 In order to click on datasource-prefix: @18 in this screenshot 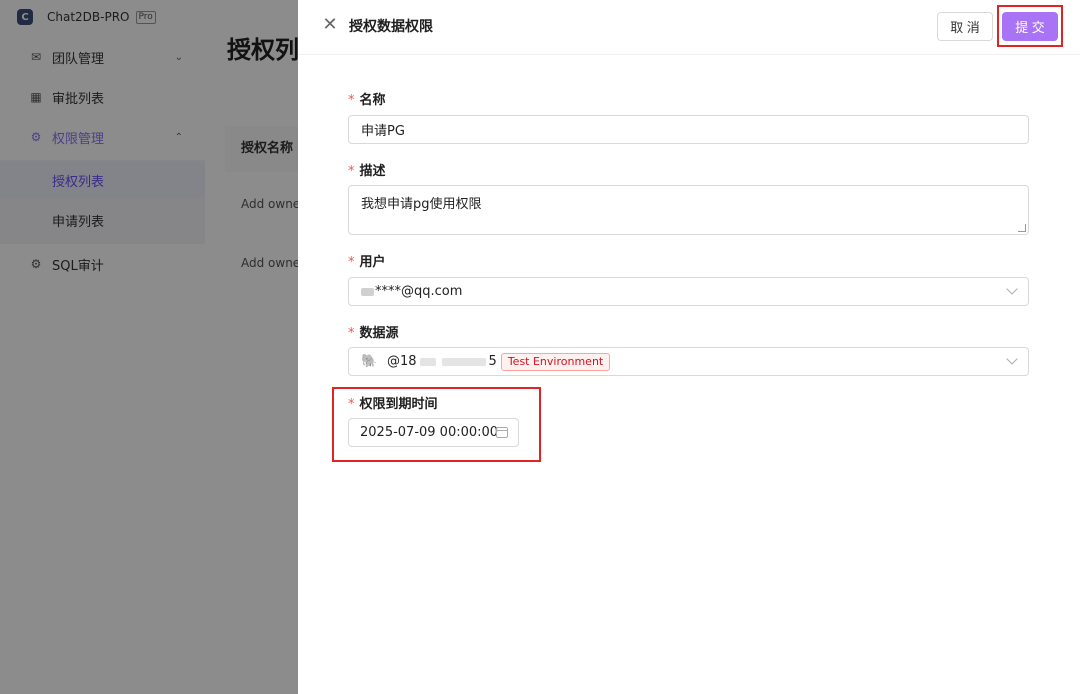, I will do `click(402, 361)`.